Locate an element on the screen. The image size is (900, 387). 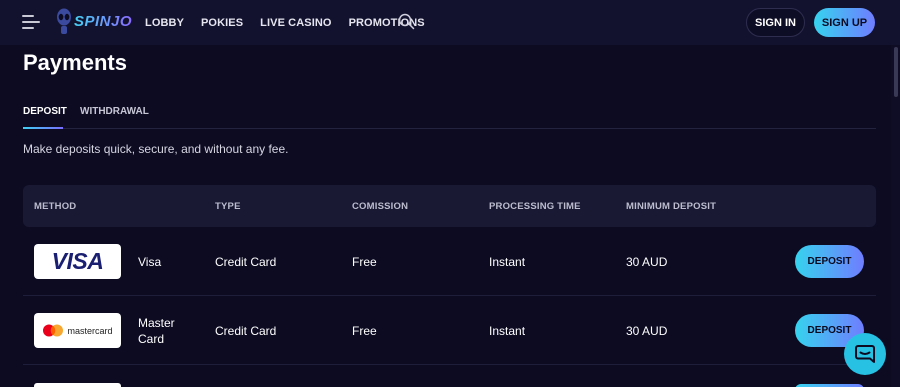
visa-logo-text: VISA is located at coordinates (77, 261).